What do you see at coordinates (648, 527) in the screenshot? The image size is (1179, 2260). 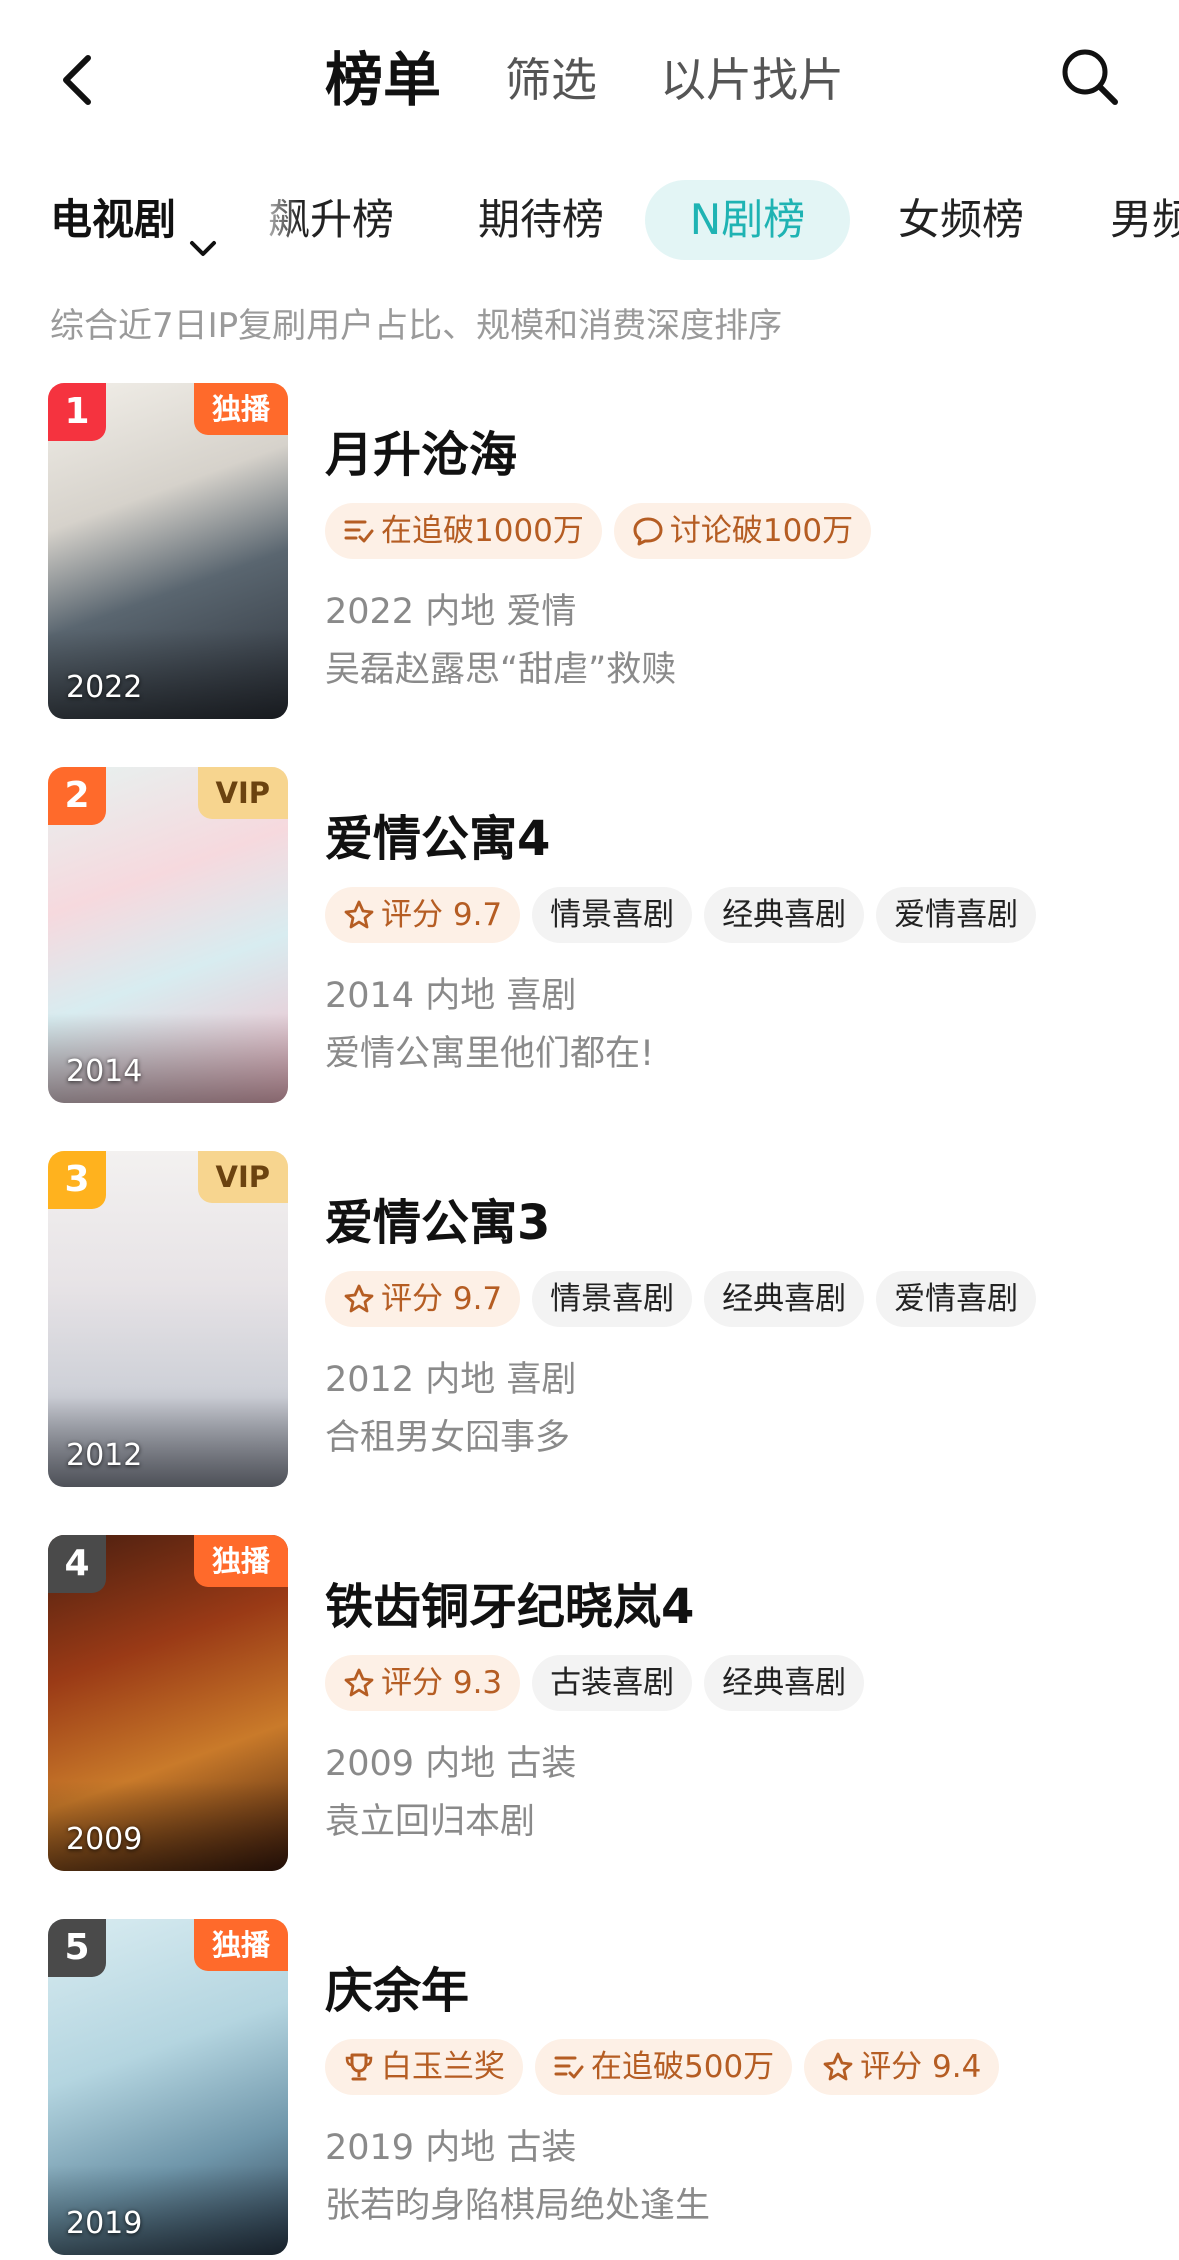 I see `comment-icon` at bounding box center [648, 527].